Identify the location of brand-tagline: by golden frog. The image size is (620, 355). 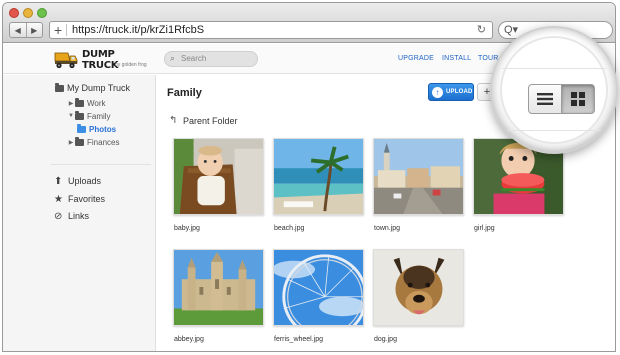
(131, 65).